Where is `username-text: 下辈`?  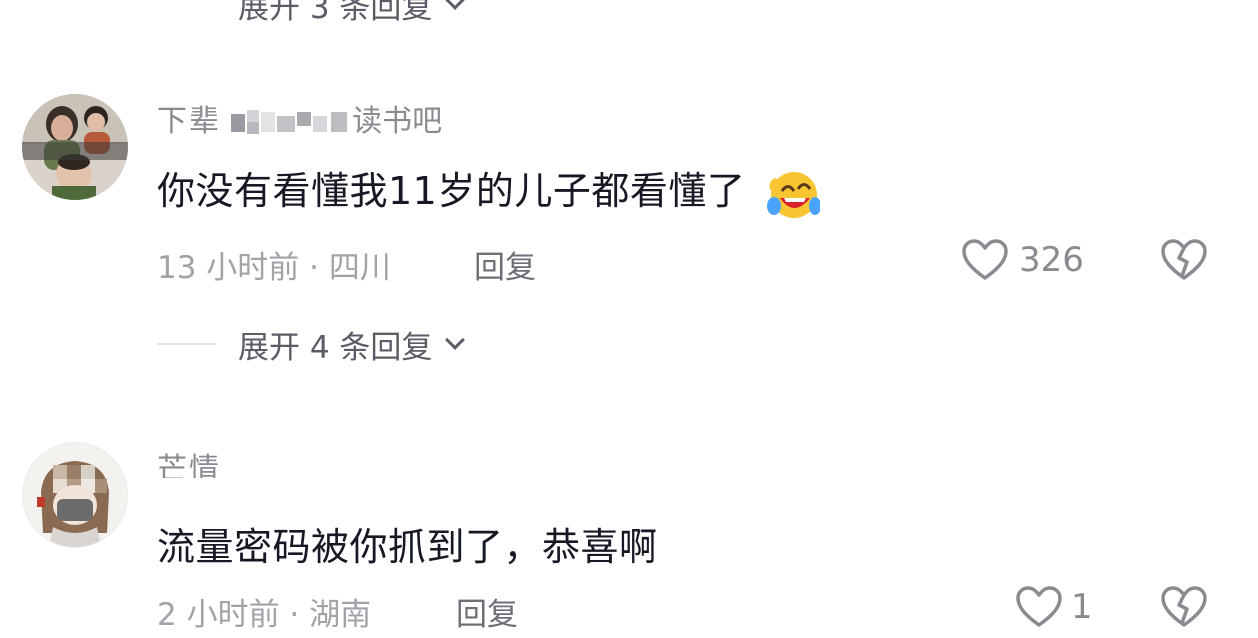
username-text: 下辈 is located at coordinates (189, 120).